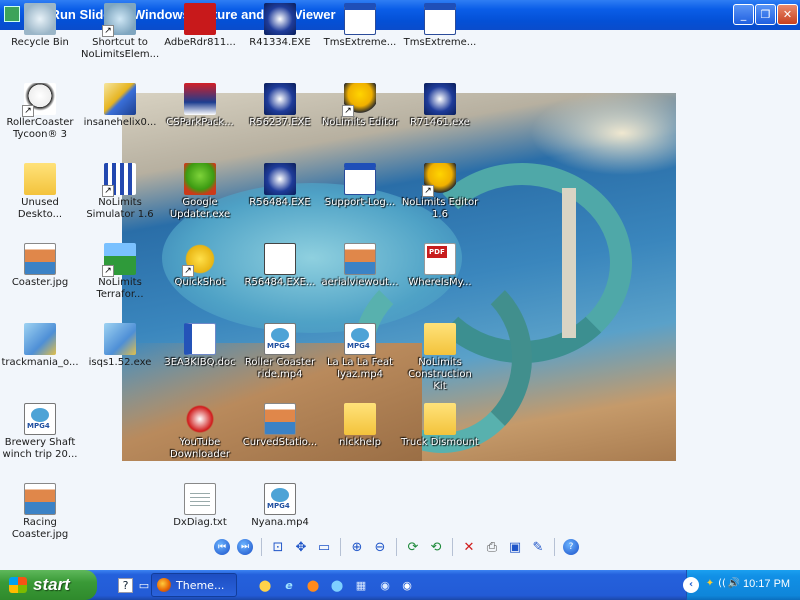 Image resolution: width=800 pixels, height=600 pixels. I want to click on desktop-icon-google-updater: Google Updater.exe, so click(200, 192).